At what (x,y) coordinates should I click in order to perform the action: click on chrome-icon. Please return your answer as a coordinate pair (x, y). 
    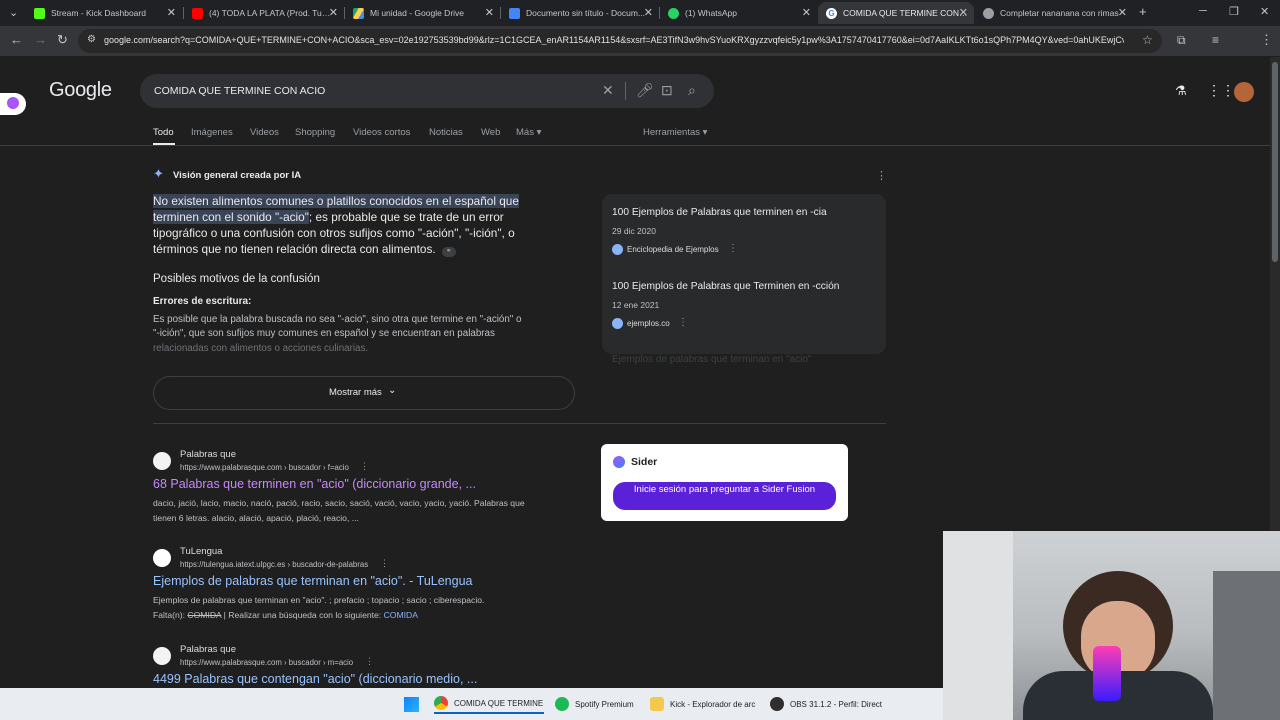
    Looking at the image, I should click on (441, 703).